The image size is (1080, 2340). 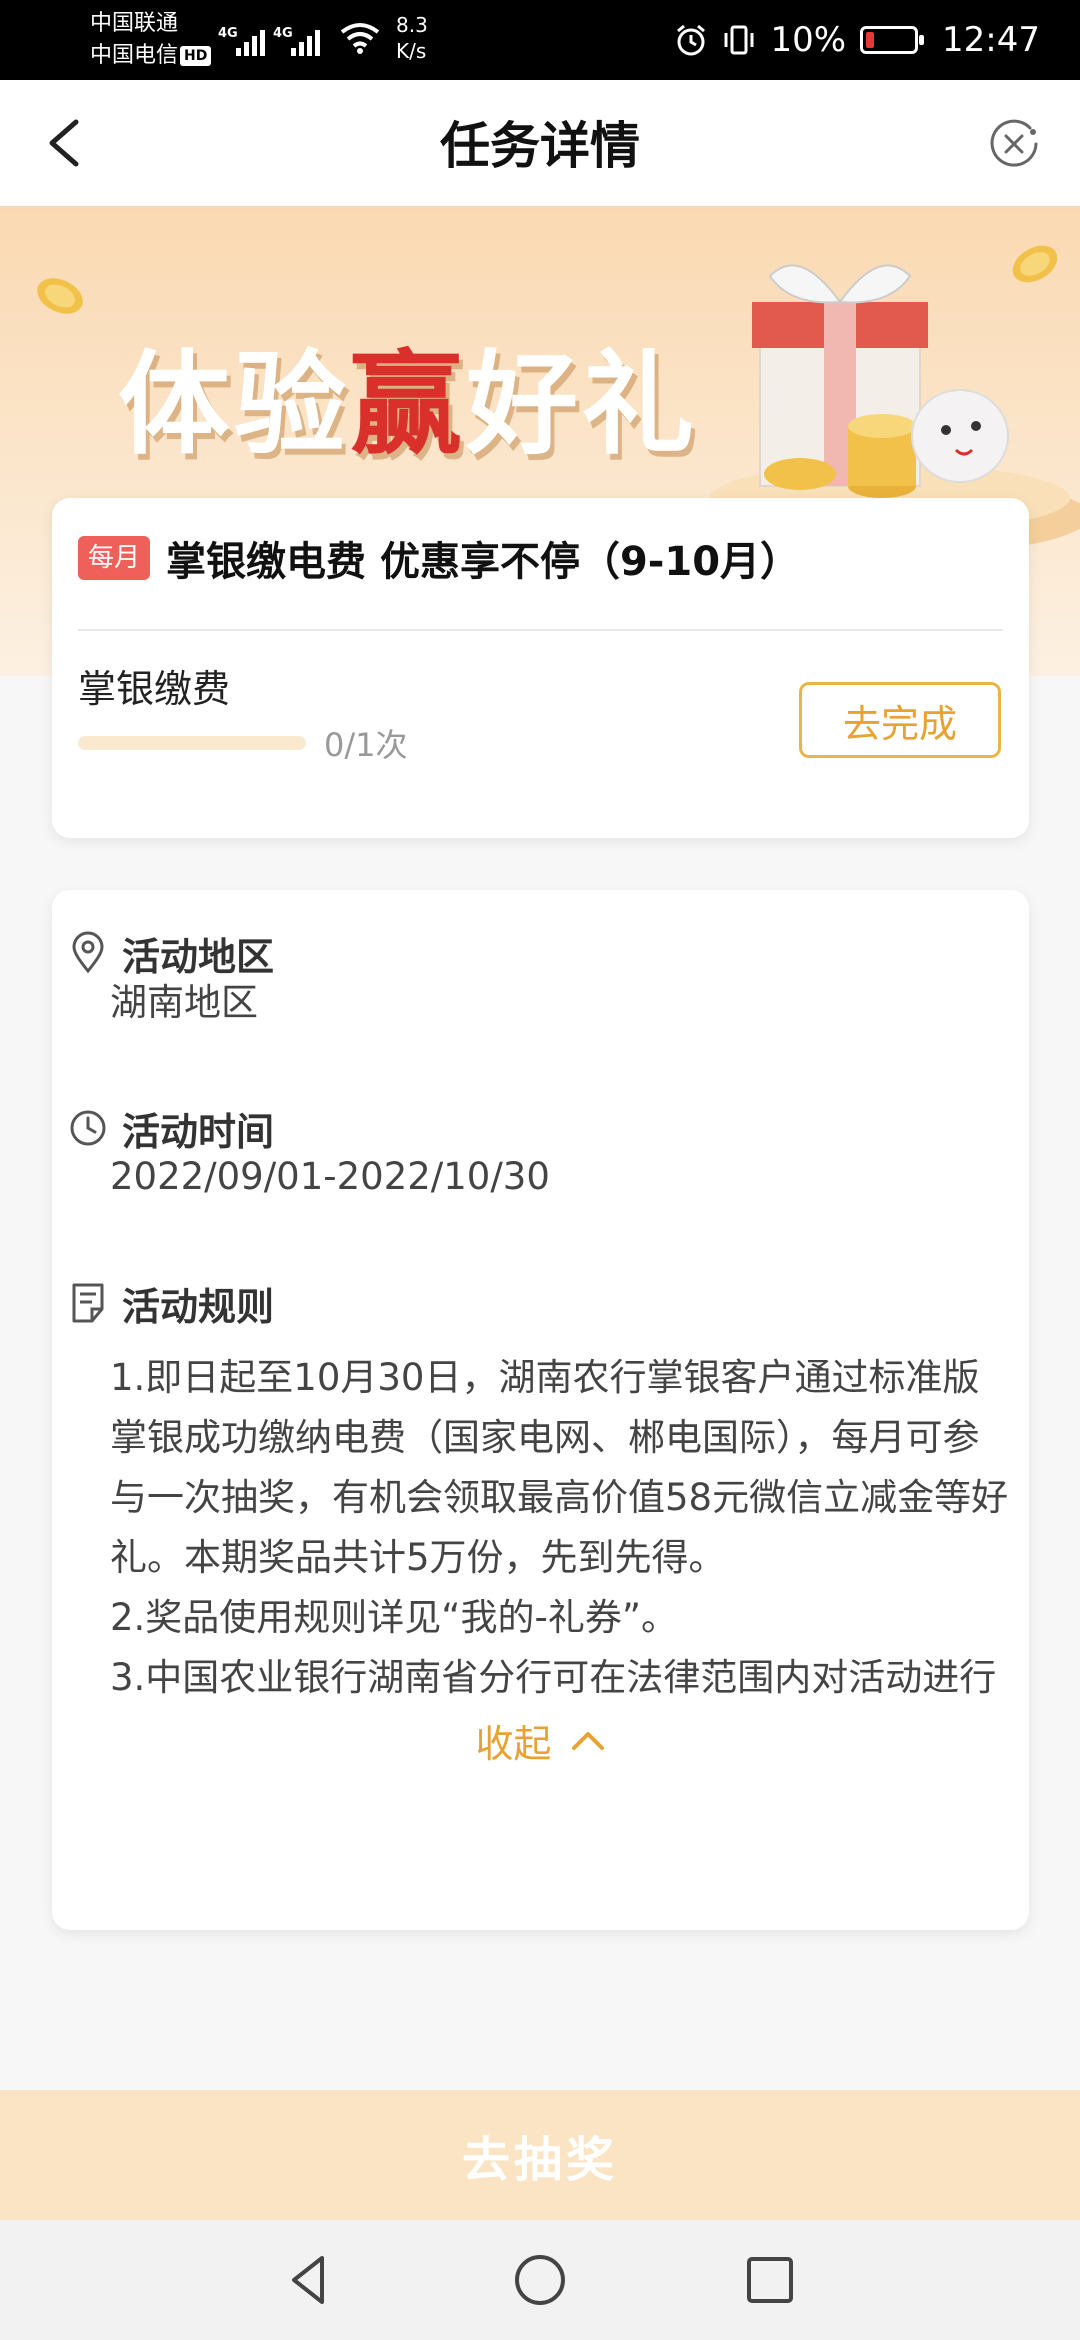 What do you see at coordinates (88, 1128) in the screenshot?
I see `clock-icon` at bounding box center [88, 1128].